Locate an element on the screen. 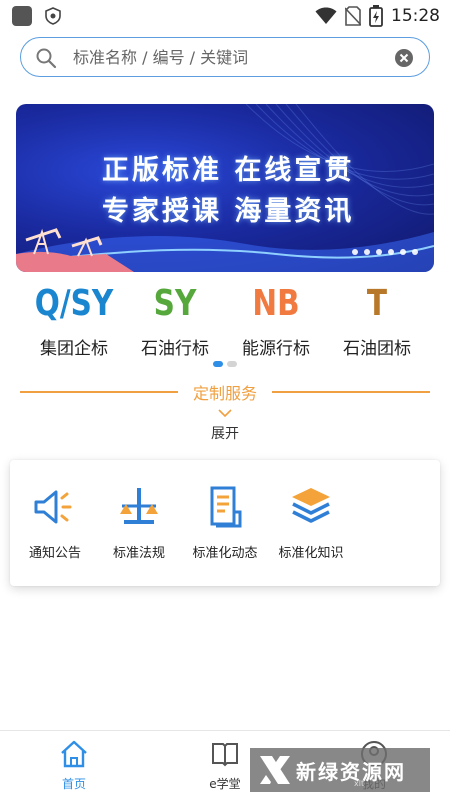 Image resolution: width=450 pixels, height=800 pixels. service-label: 标准化动态 is located at coordinates (225, 553).